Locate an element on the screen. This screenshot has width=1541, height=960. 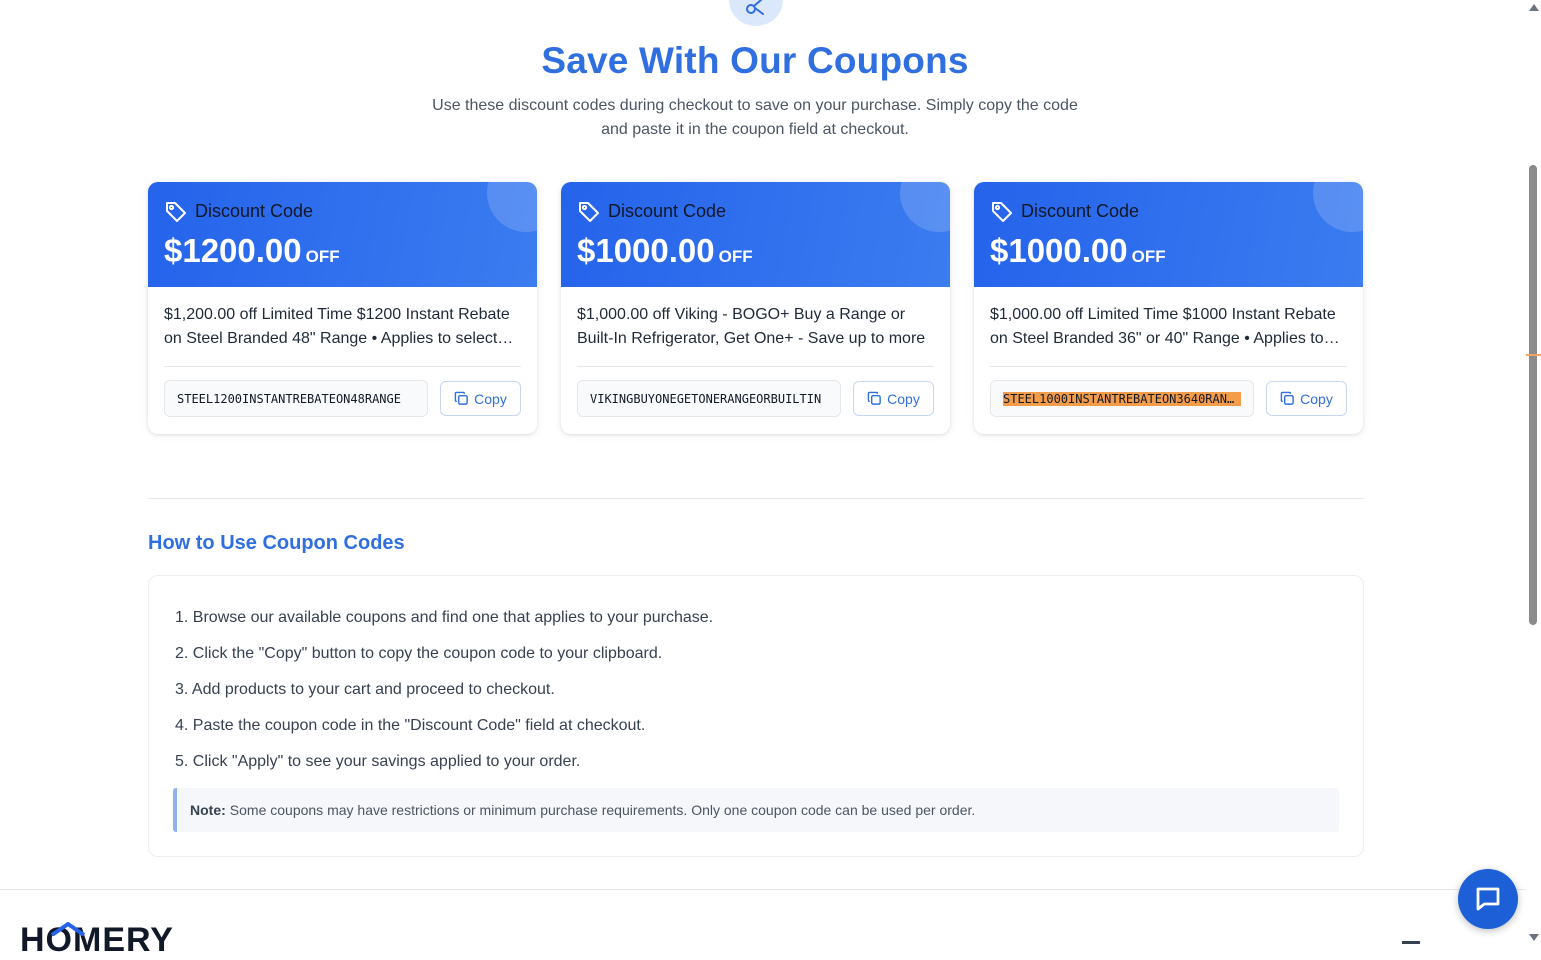
page-title: Save With Our Coupons is located at coordinates (755, 60).